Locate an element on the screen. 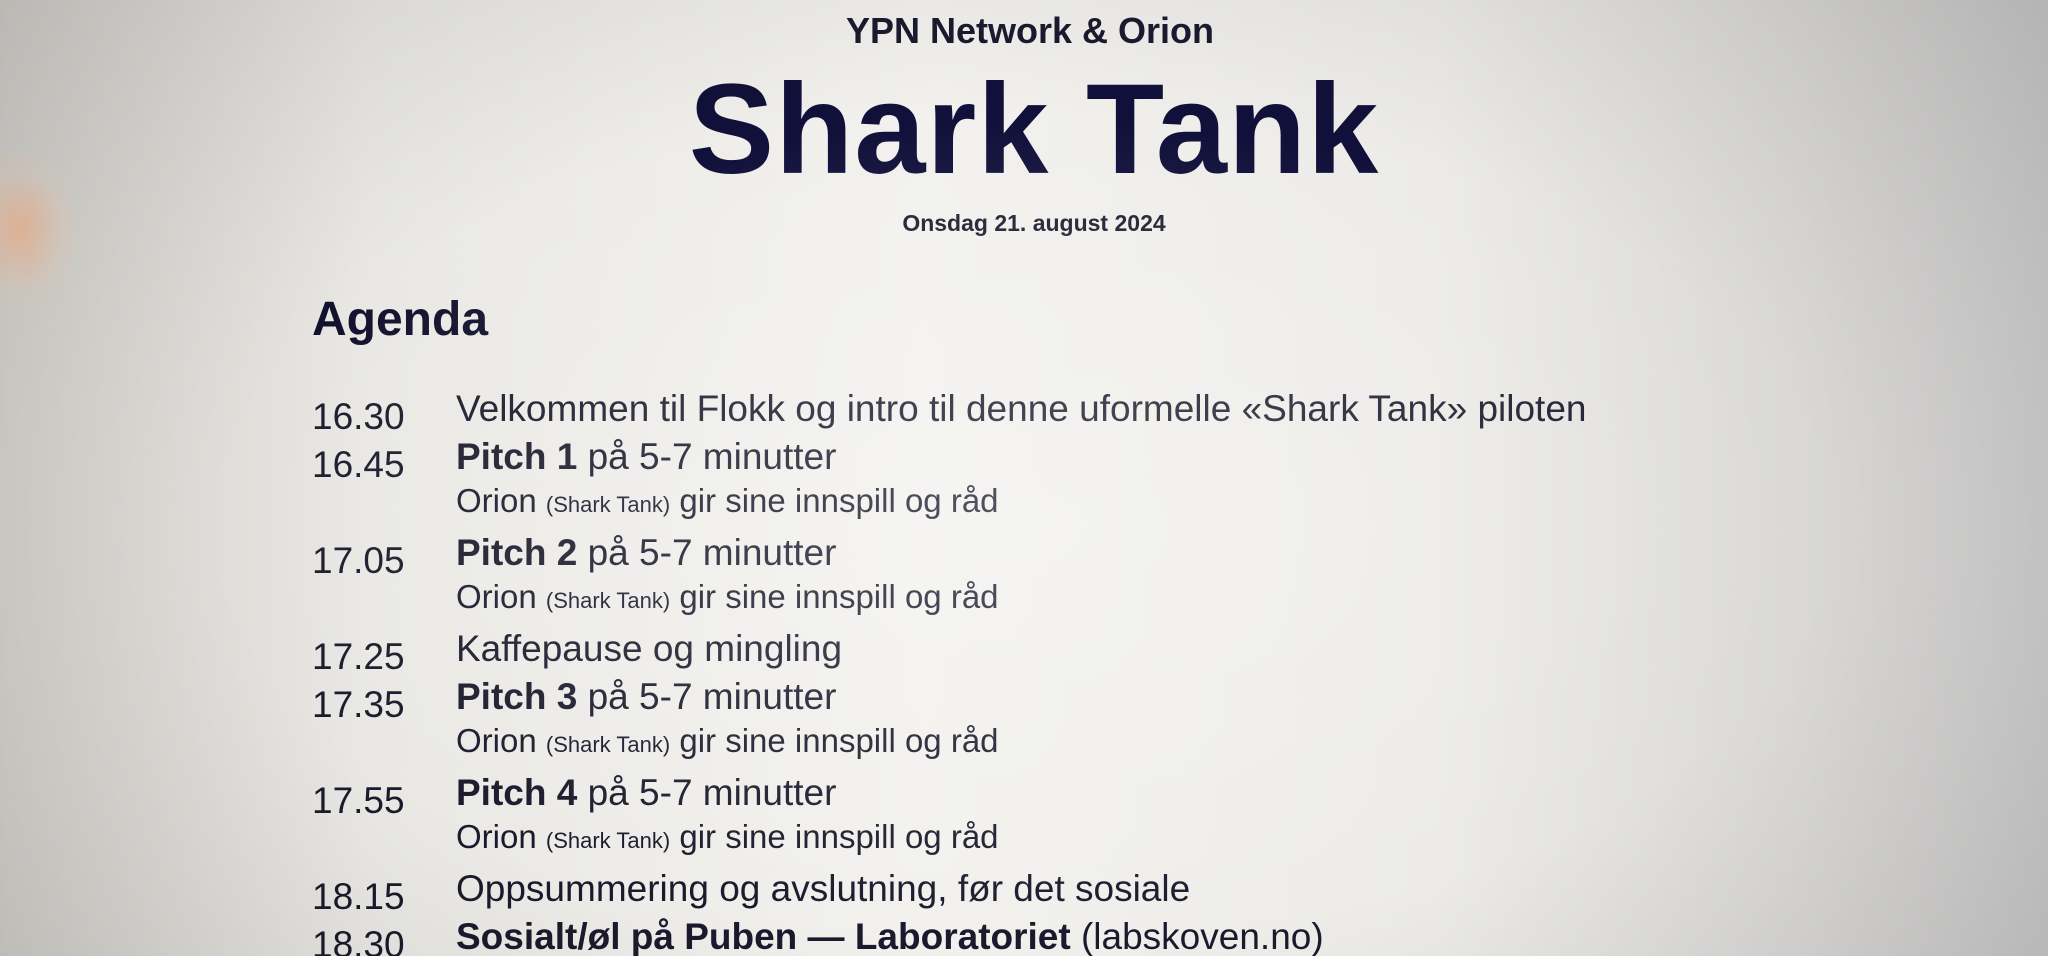 The height and width of the screenshot is (956, 2048). agenda-text: Pitch 1 på 5-7 minutter is located at coordinates (646, 457).